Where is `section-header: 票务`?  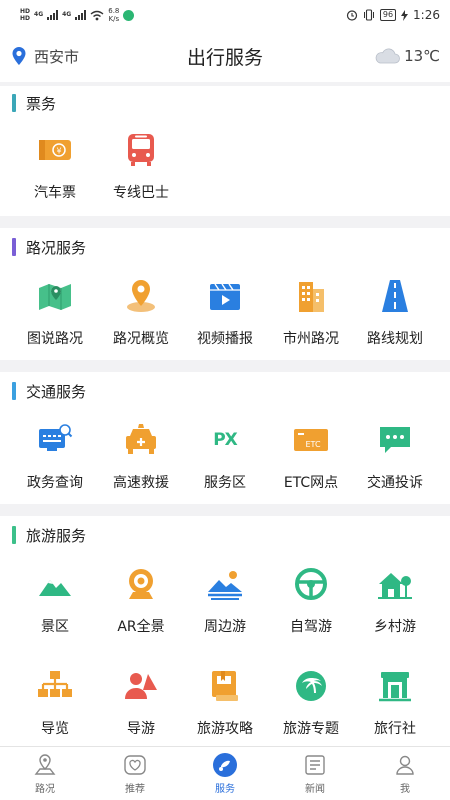 section-header: 票务 is located at coordinates (225, 103).